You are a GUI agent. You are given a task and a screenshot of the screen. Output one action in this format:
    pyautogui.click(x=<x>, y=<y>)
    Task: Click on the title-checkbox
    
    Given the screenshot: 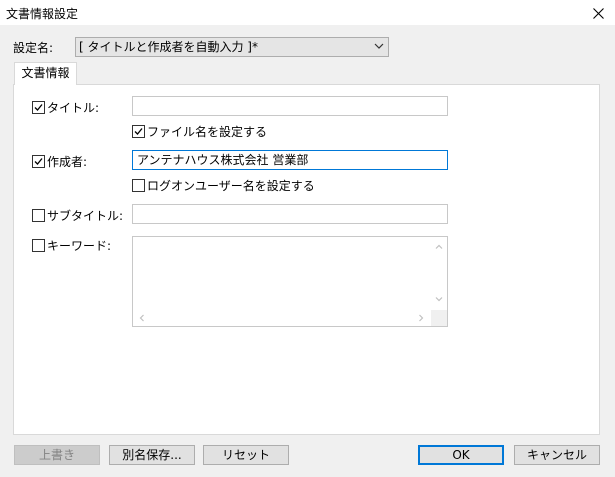 What is the action you would take?
    pyautogui.click(x=38, y=107)
    